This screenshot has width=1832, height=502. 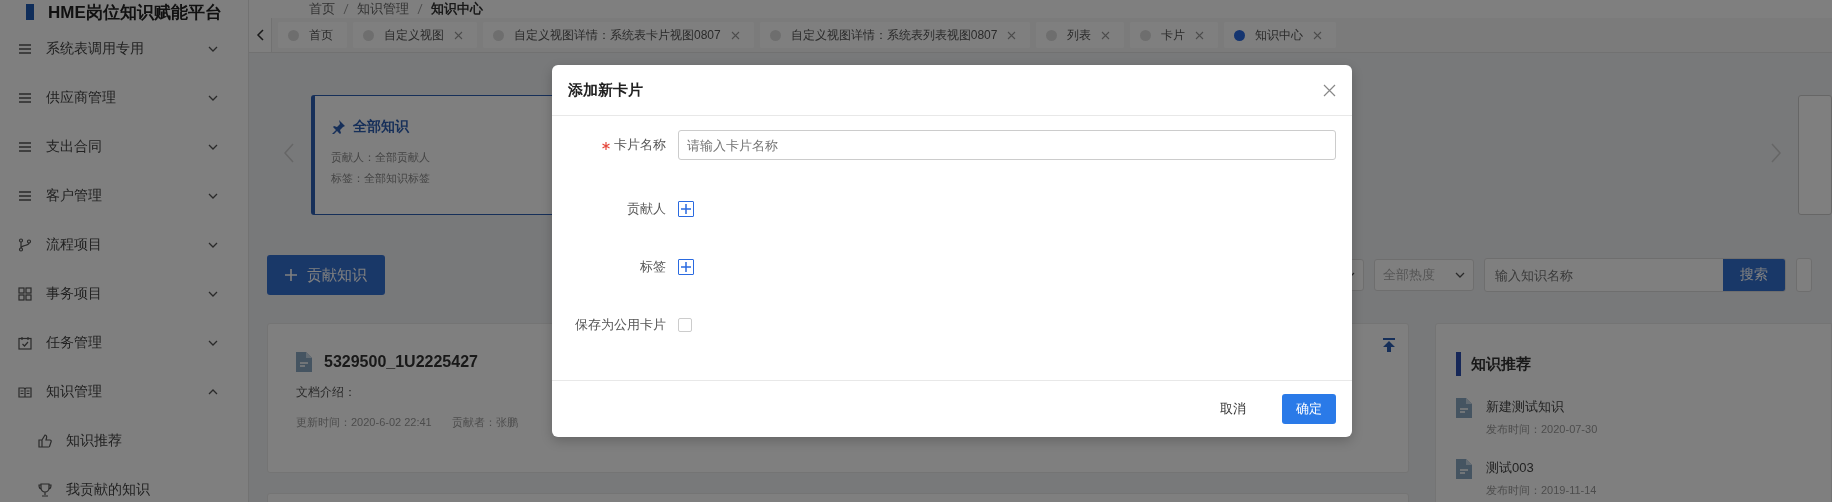 I want to click on breadcrumb-item: 首页, so click(x=322, y=9).